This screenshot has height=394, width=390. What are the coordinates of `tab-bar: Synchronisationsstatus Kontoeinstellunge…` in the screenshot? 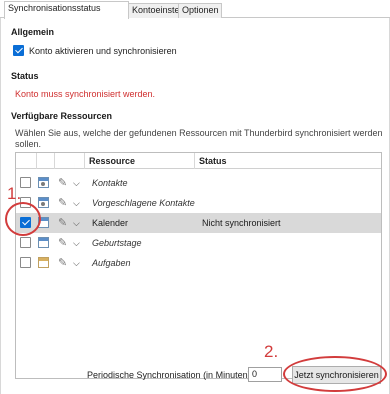 It's located at (195, 9).